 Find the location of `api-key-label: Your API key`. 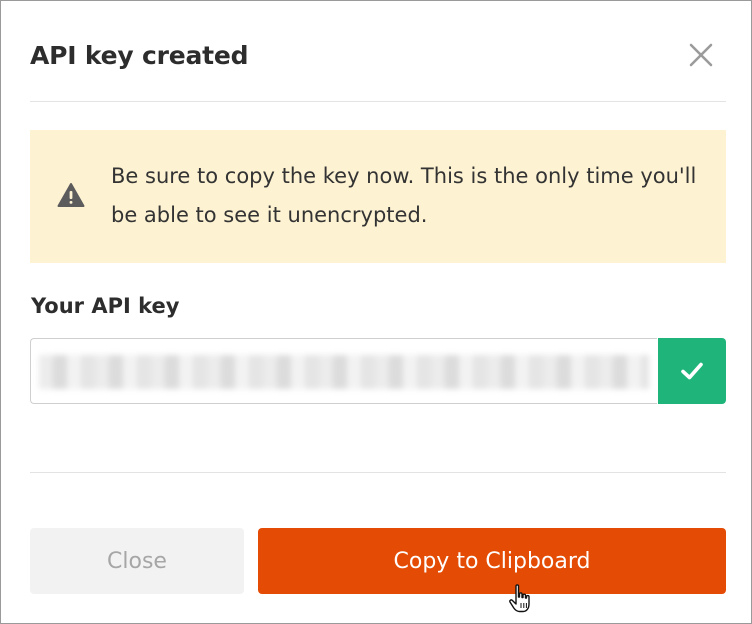

api-key-label: Your API key is located at coordinates (105, 306).